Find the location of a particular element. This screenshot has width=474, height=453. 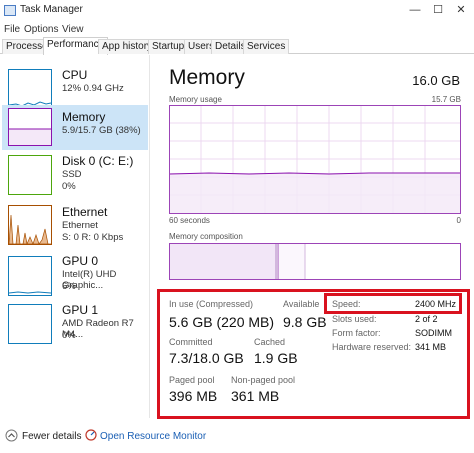

sidebar-item-name: Ethernet is located at coordinates (85, 212).